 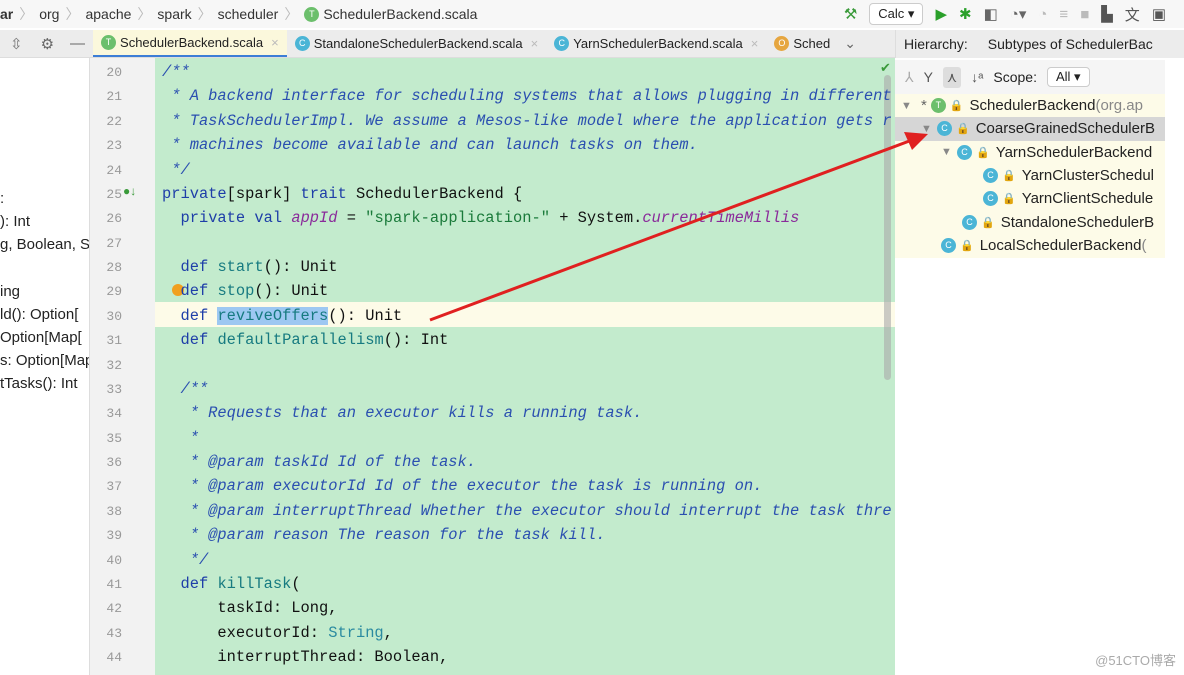 I want to click on watermark: @51CTO博客, so click(x=1135, y=660).